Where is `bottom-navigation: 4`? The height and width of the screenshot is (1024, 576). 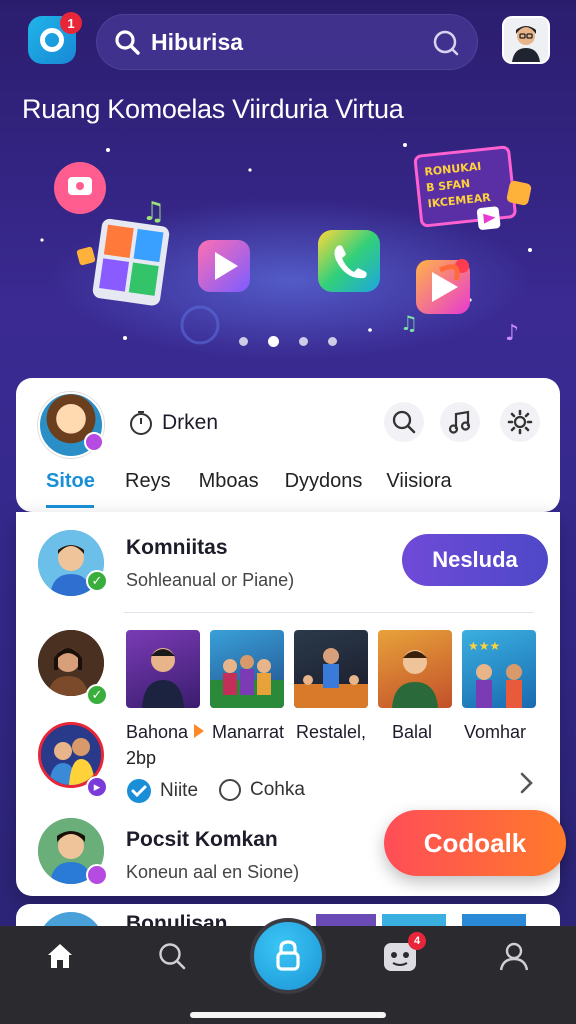 bottom-navigation: 4 is located at coordinates (288, 971).